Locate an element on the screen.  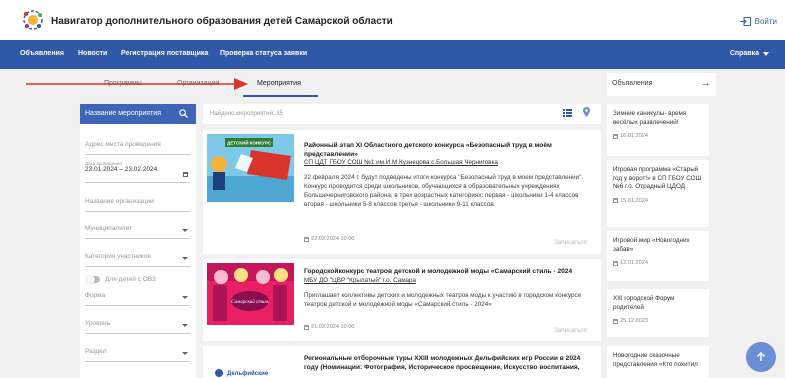
login-button: Войти is located at coordinates (758, 21).